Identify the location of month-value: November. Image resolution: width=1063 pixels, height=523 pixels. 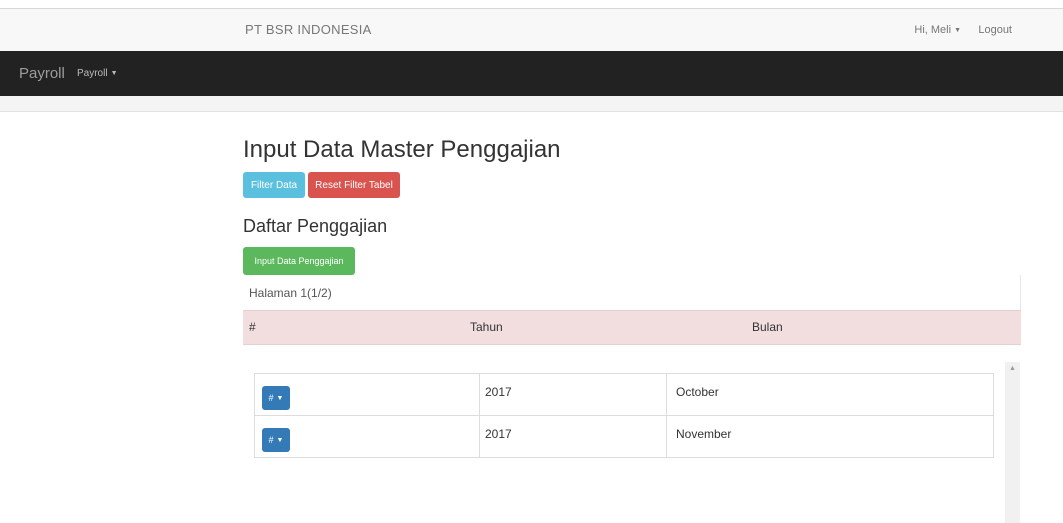
(704, 434).